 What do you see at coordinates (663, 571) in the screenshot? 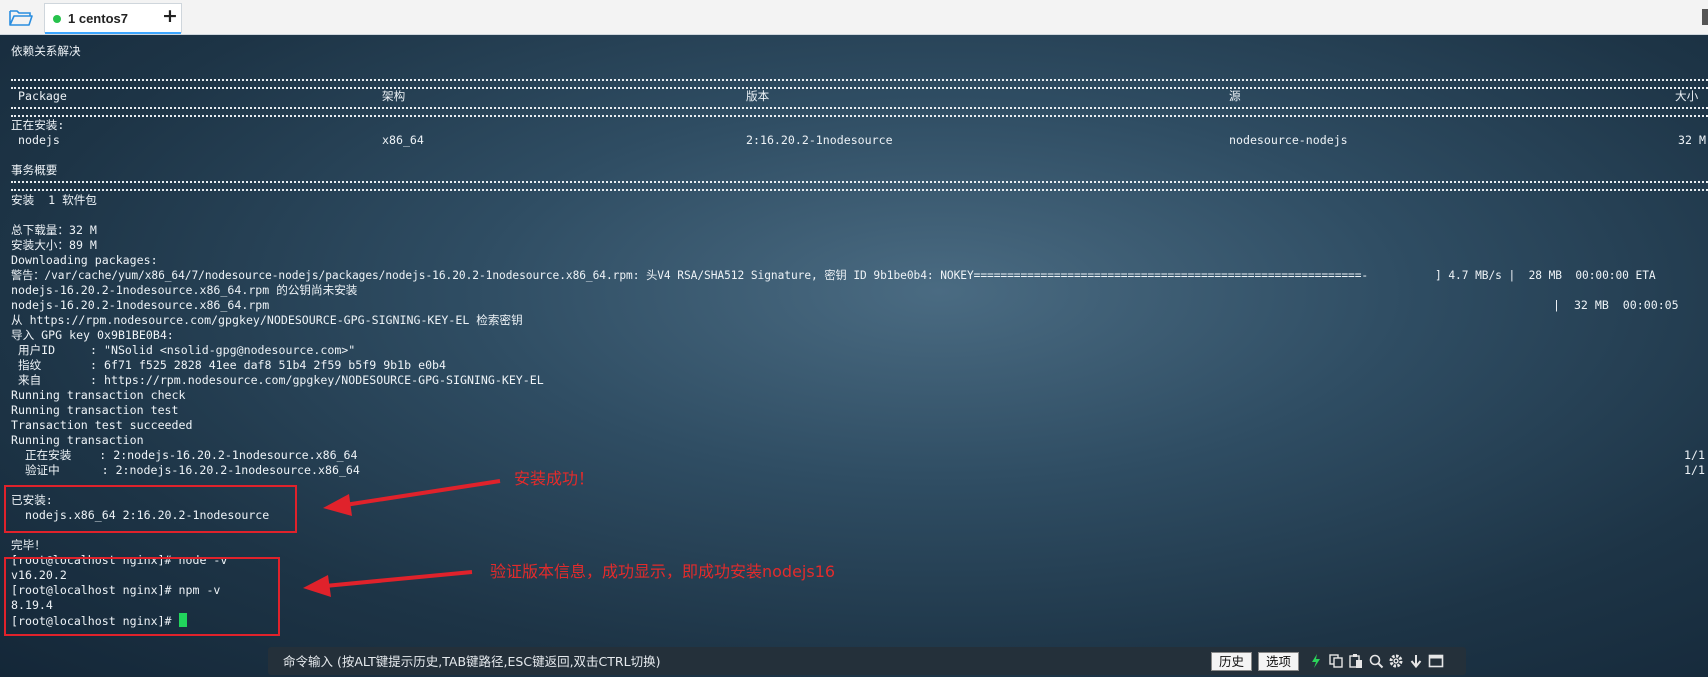
I see `annotation-verify-version: 验证版本信息，成功显示，即成功安装nodejs16` at bounding box center [663, 571].